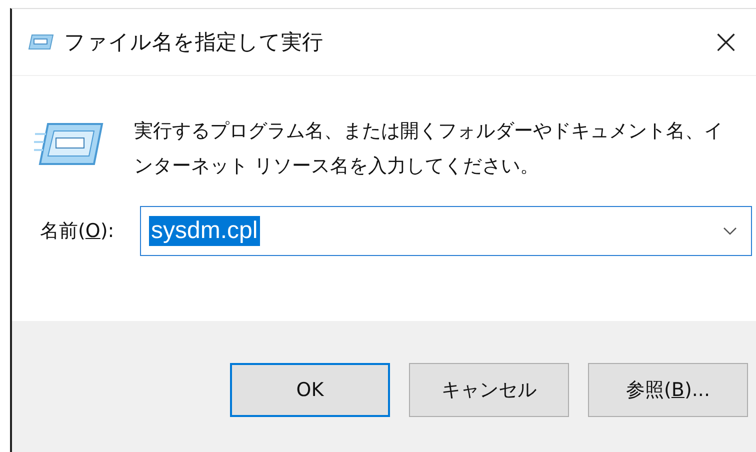  I want to click on description-text: ンターネット リソース名を入力してください。, so click(337, 166).